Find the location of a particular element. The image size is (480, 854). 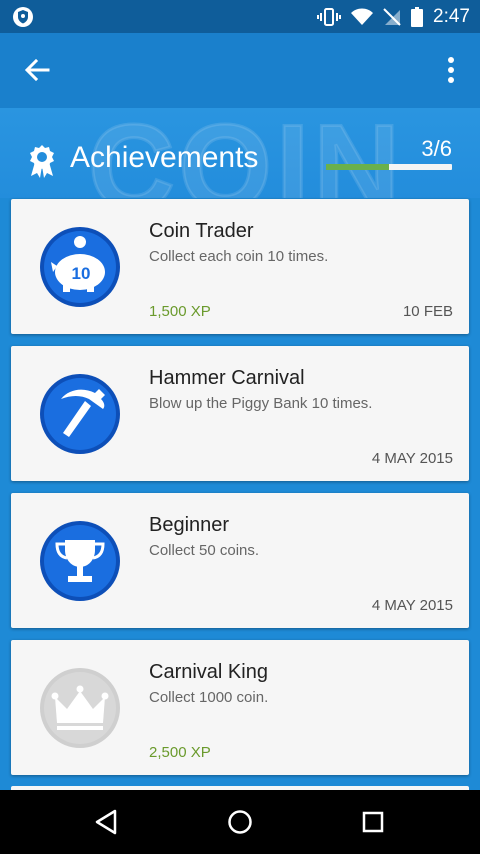

nav-recents-icon is located at coordinates (373, 822).